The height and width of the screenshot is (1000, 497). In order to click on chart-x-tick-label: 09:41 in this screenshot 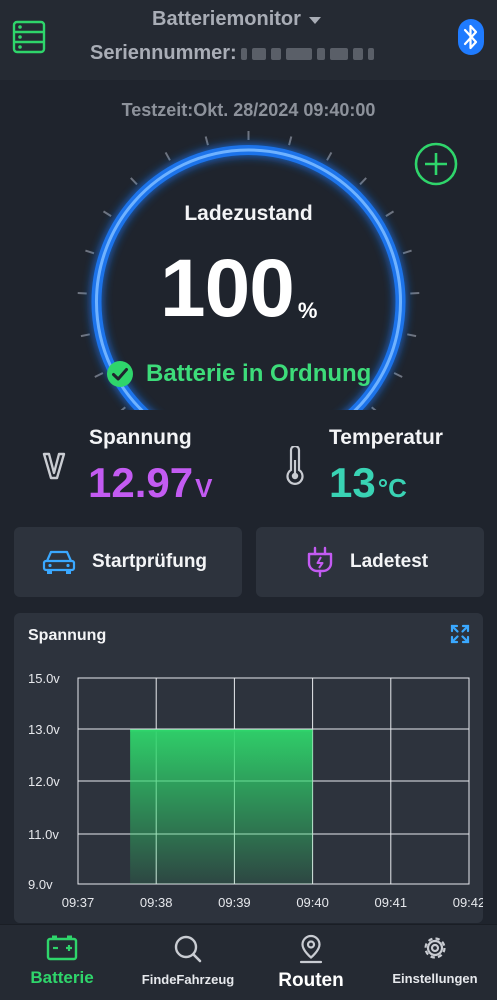, I will do `click(391, 902)`.